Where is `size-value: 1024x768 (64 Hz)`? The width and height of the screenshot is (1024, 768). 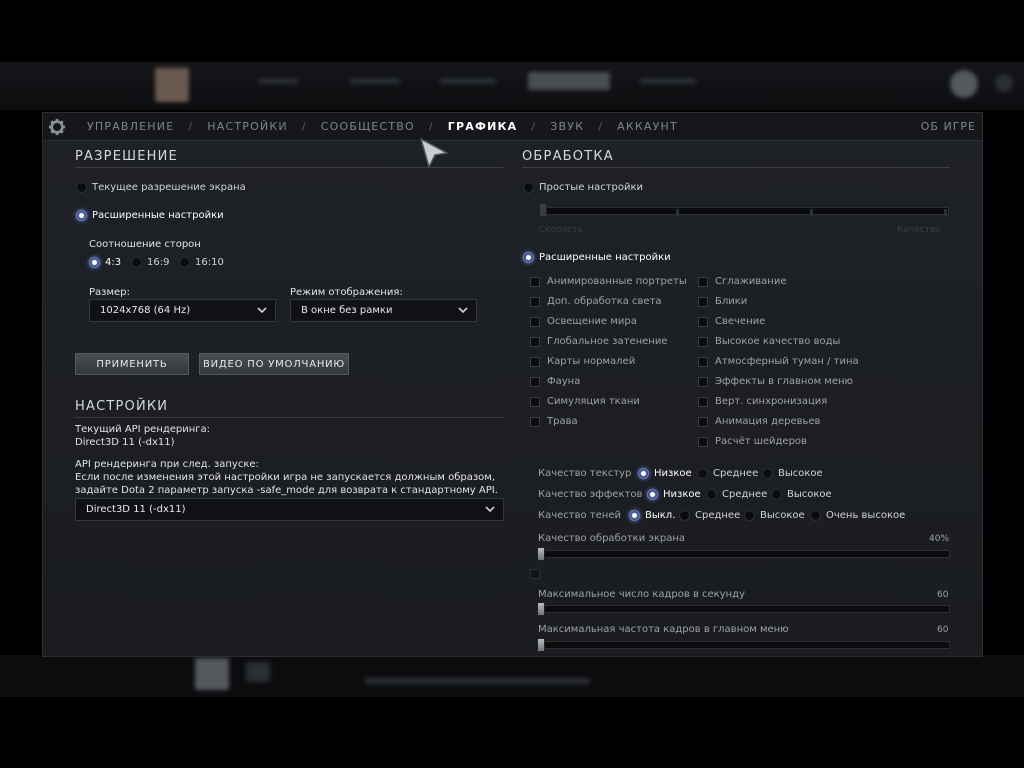 size-value: 1024x768 (64 Hz) is located at coordinates (145, 310).